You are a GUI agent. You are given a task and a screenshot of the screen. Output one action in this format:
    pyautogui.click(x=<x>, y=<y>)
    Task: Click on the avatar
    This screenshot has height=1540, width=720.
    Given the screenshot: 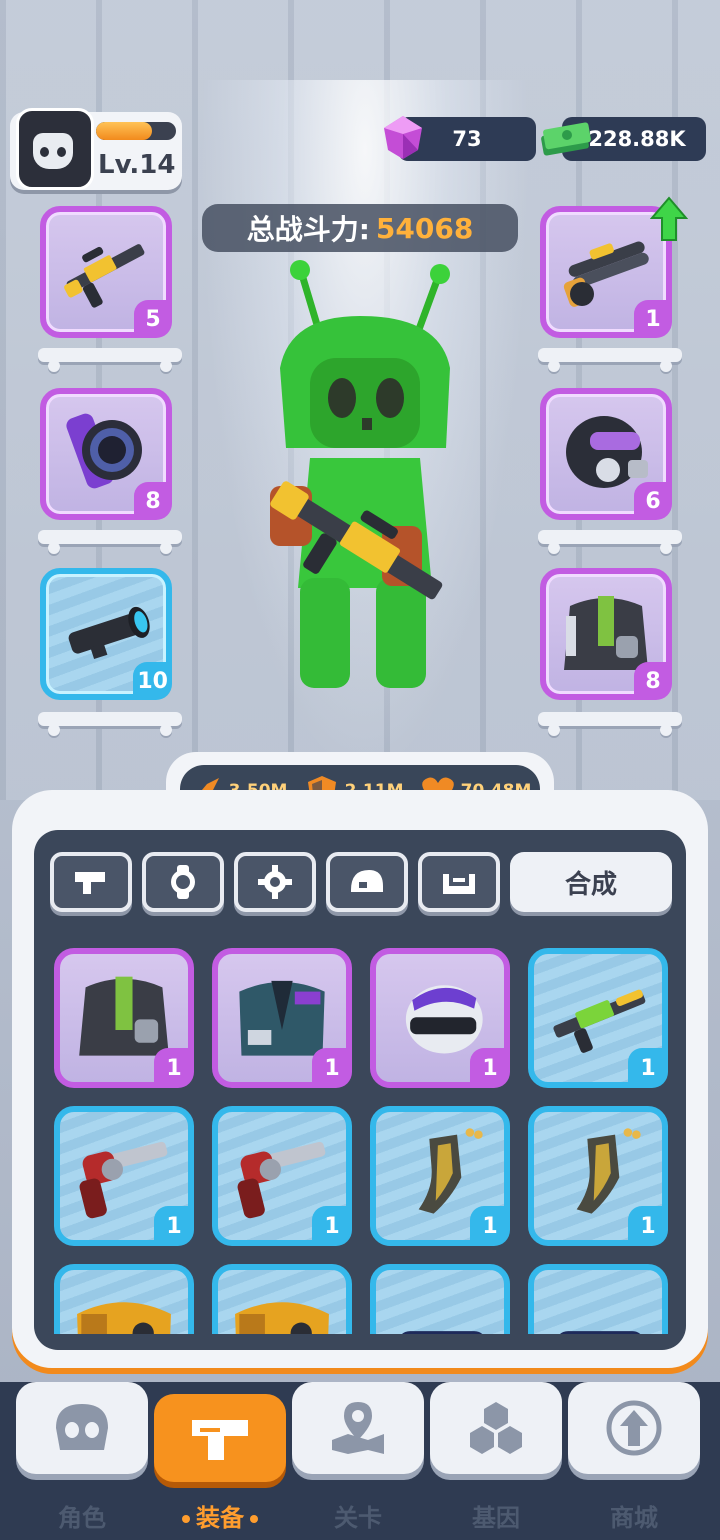 What is the action you would take?
    pyautogui.click(x=55, y=149)
    